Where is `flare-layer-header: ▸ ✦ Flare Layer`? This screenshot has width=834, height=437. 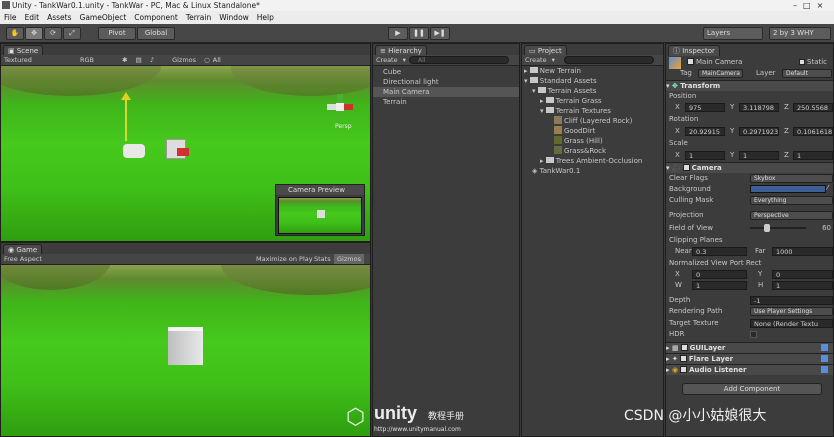
flare-layer-header: ▸ ✦ Flare Layer is located at coordinates (749, 358).